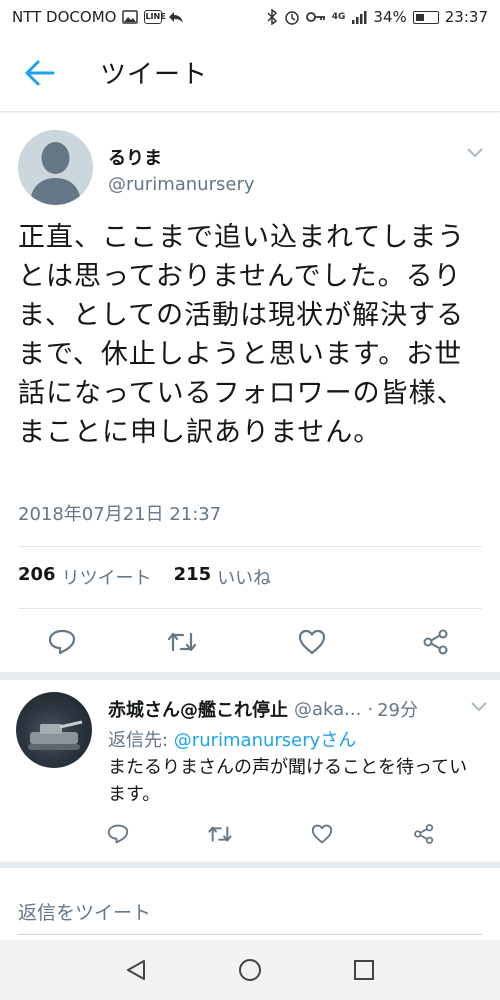 The image size is (500, 1000). I want to click on reply-to-handle: @rurimanurseryさん, so click(265, 740).